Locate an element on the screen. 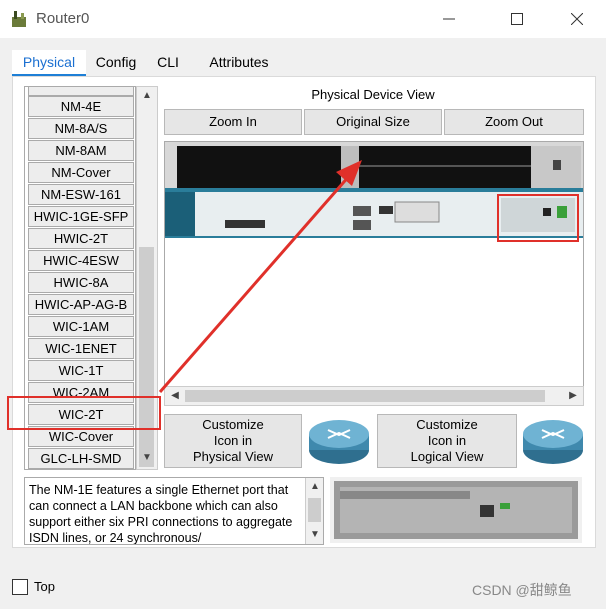 The height and width of the screenshot is (609, 606). customize-logical-icon-button: Customize Icon in Logical View is located at coordinates (447, 441).